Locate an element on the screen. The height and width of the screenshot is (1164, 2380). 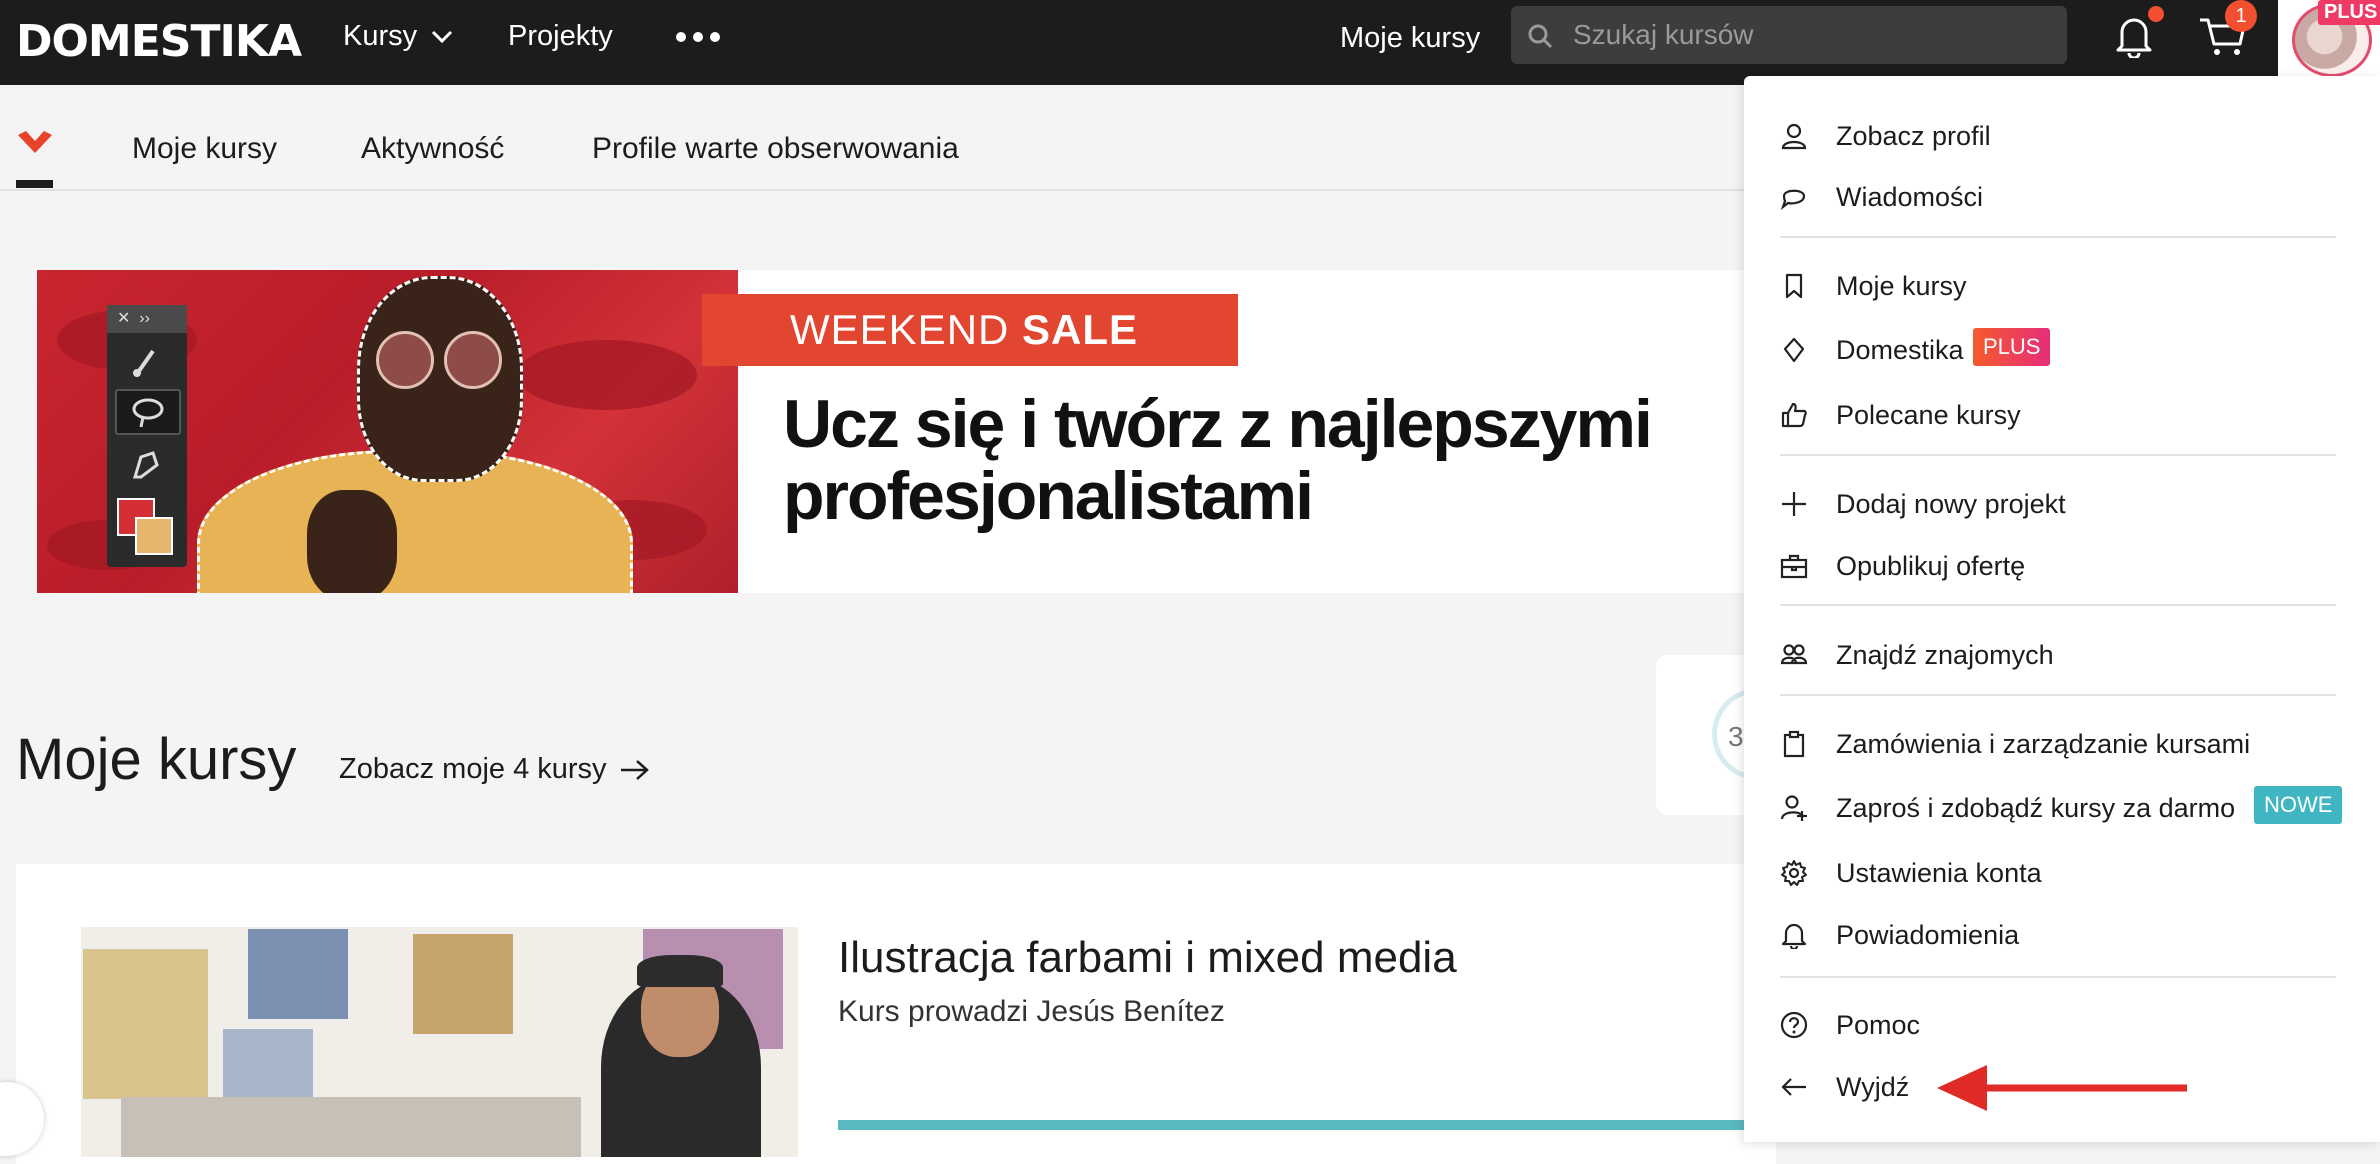
menu-item-domestika-plus: Domestika PLUS is located at coordinates (2062, 350).